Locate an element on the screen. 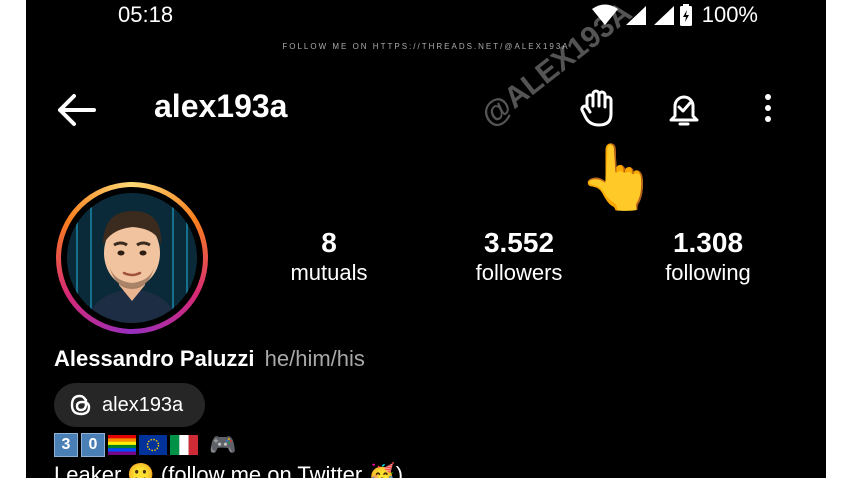 This screenshot has width=850, height=478. notifications-button is located at coordinates (684, 108).